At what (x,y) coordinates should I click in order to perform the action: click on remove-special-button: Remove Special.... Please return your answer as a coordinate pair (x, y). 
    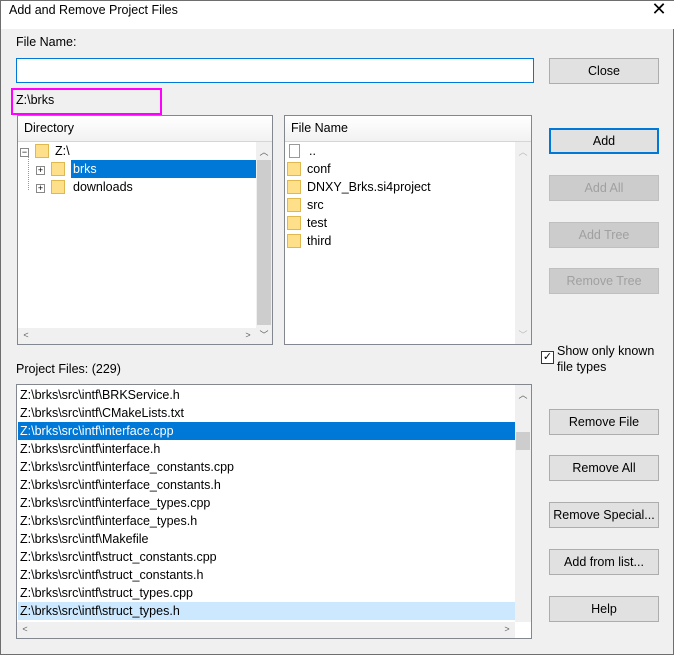
    Looking at the image, I should click on (604, 515).